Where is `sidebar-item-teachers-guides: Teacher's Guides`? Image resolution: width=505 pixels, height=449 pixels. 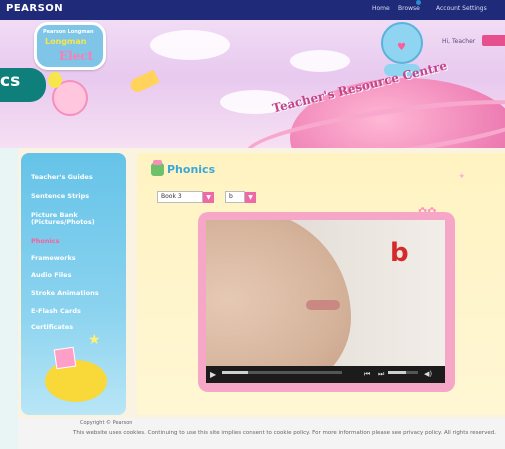
sidebar-item-teachers-guides: Teacher's Guides is located at coordinates (62, 177).